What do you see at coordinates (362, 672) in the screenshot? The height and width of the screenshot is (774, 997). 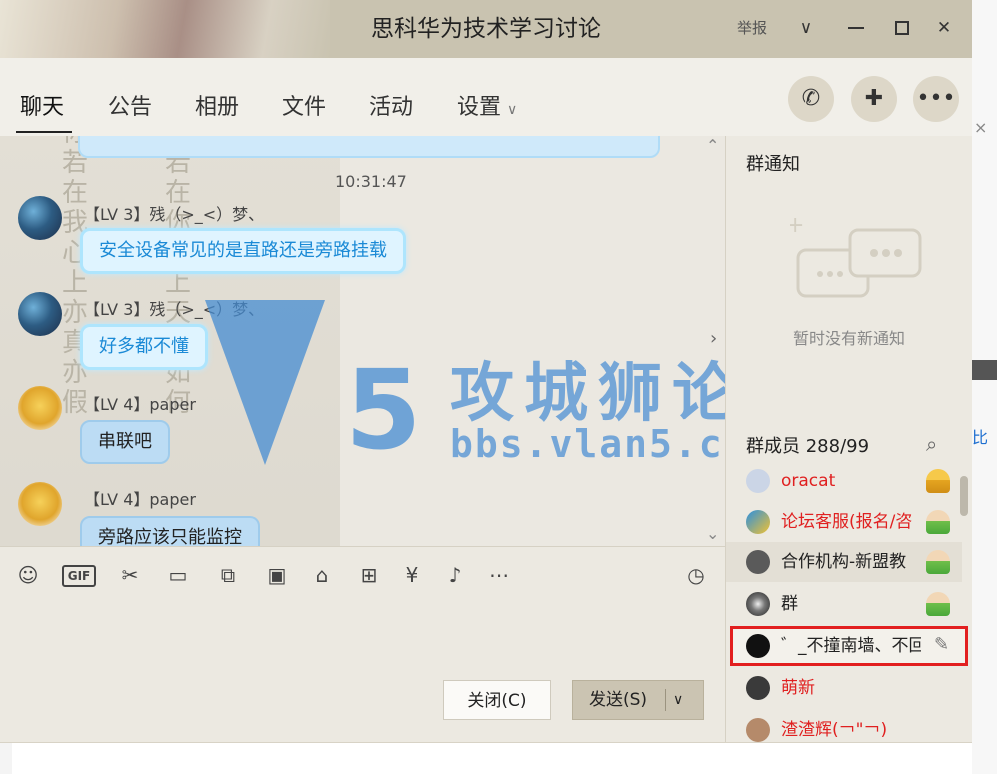 I see `message-input` at bounding box center [362, 672].